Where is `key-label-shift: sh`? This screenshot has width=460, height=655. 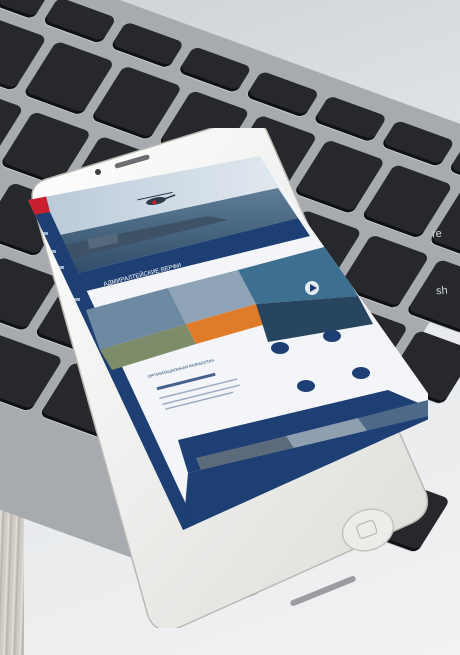 key-label-shift: sh is located at coordinates (442, 291).